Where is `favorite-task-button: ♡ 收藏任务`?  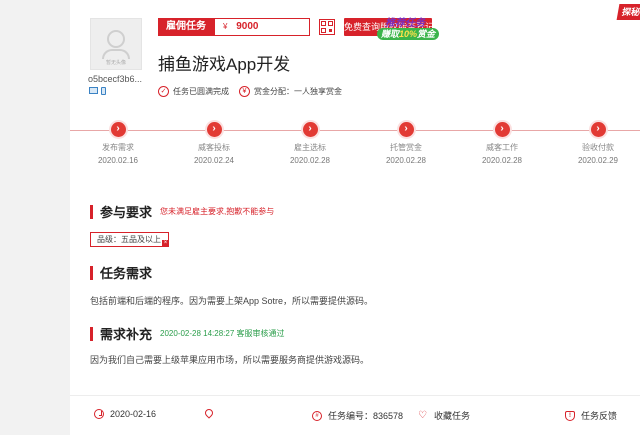 favorite-task-button: ♡ 收藏任务 is located at coordinates (444, 415).